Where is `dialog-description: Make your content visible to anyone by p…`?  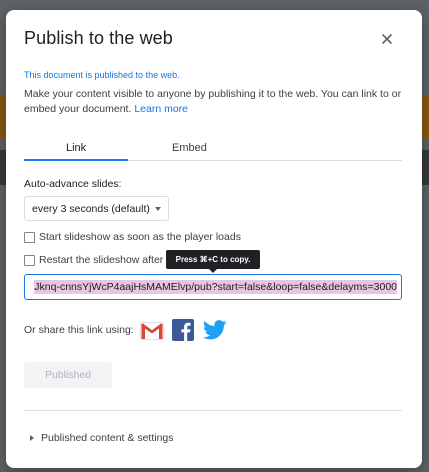 dialog-description: Make your content visible to anyone by p… is located at coordinates (215, 102).